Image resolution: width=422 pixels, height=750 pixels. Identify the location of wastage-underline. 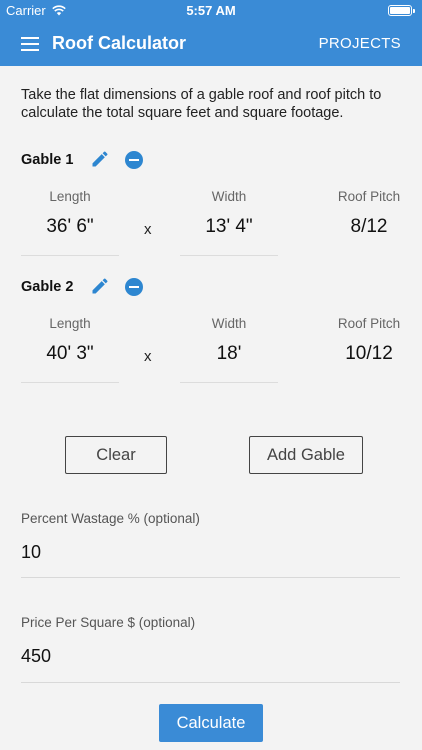
(210, 577).